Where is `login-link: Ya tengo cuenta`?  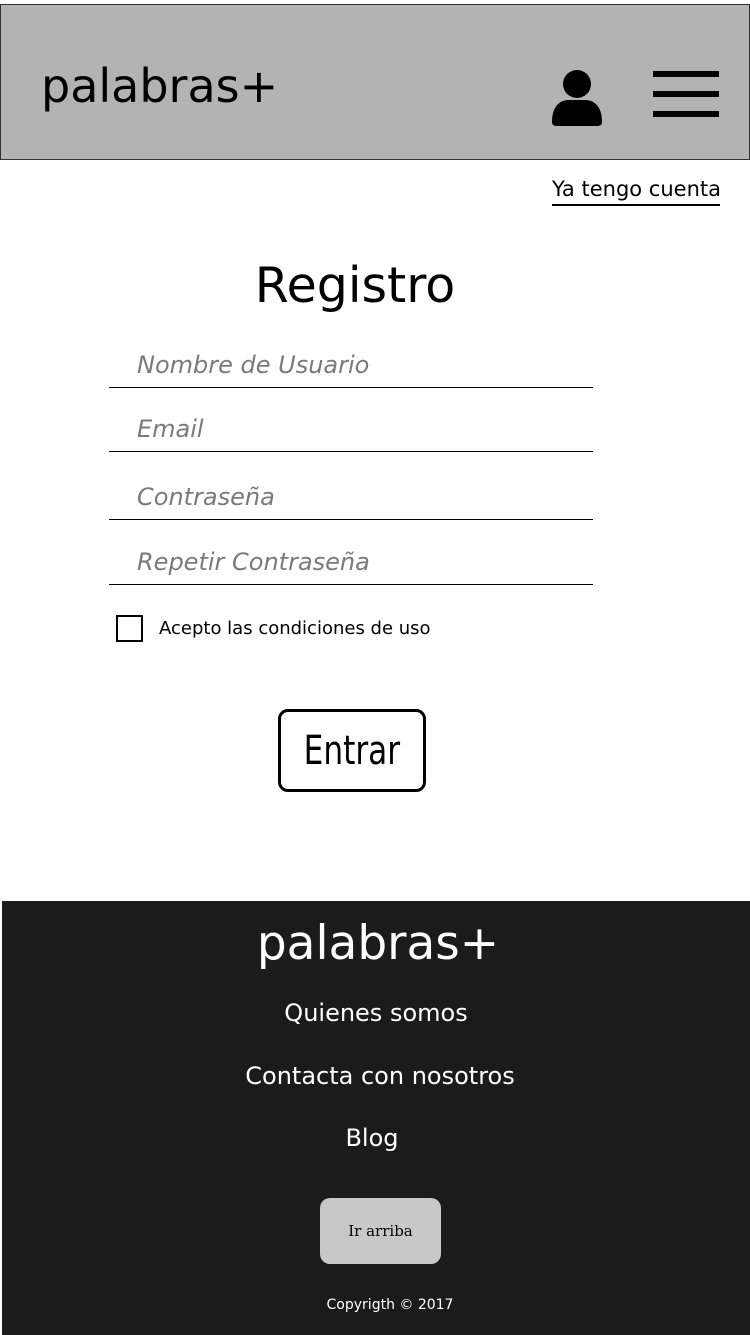
login-link: Ya tengo cuenta is located at coordinates (636, 191).